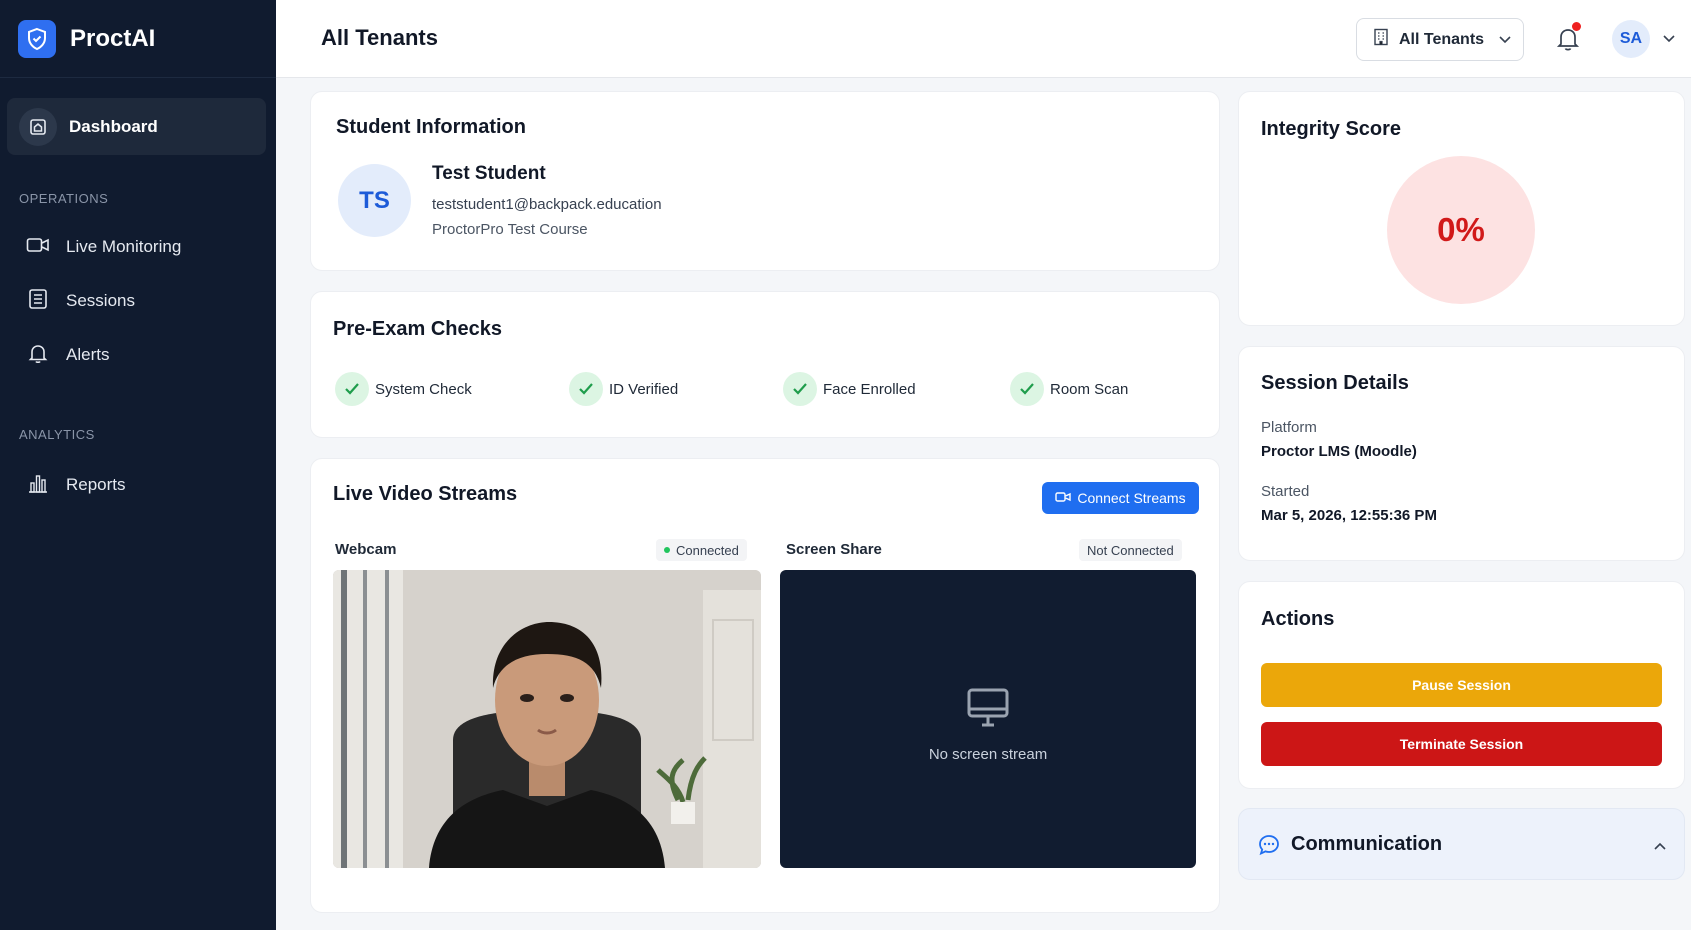  I want to click on check-label: Face Enrolled, so click(869, 389).